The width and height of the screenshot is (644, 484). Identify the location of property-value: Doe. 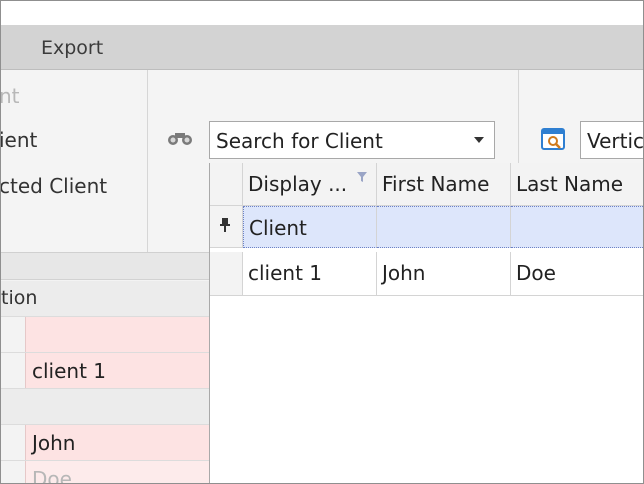
(117, 472).